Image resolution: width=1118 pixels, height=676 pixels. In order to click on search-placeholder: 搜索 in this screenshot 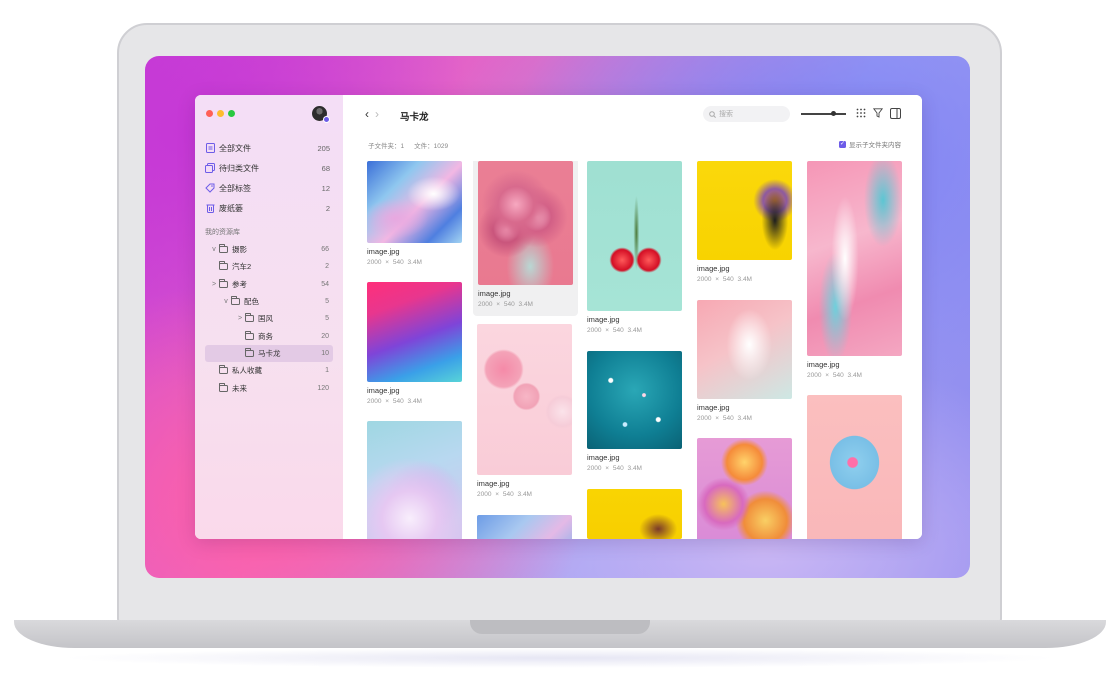, I will do `click(726, 114)`.